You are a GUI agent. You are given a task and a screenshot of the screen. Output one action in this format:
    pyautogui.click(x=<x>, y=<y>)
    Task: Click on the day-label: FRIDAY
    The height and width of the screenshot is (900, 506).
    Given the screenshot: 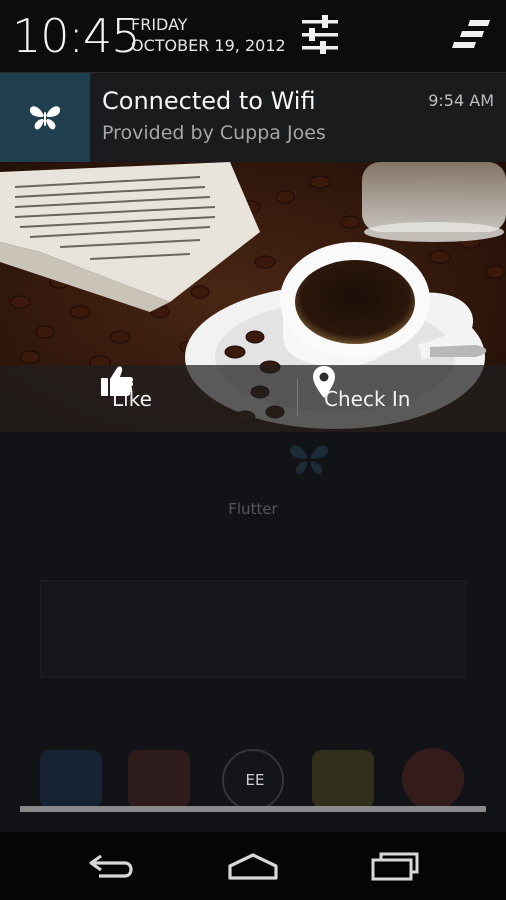 What is the action you would take?
    pyautogui.click(x=159, y=24)
    